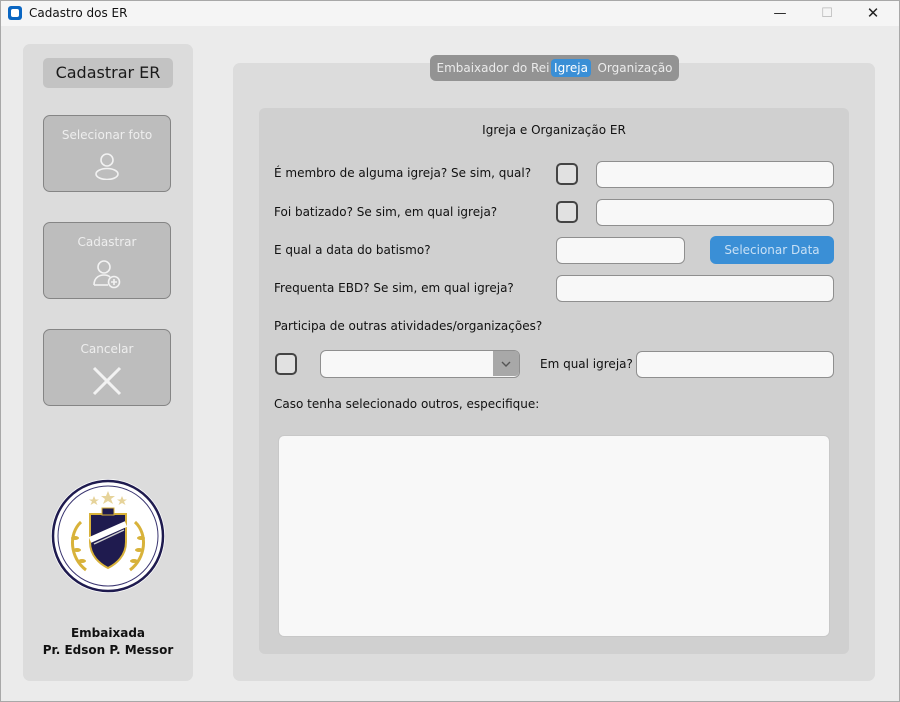  What do you see at coordinates (506, 363) in the screenshot?
I see `chevron-down-icon` at bounding box center [506, 363].